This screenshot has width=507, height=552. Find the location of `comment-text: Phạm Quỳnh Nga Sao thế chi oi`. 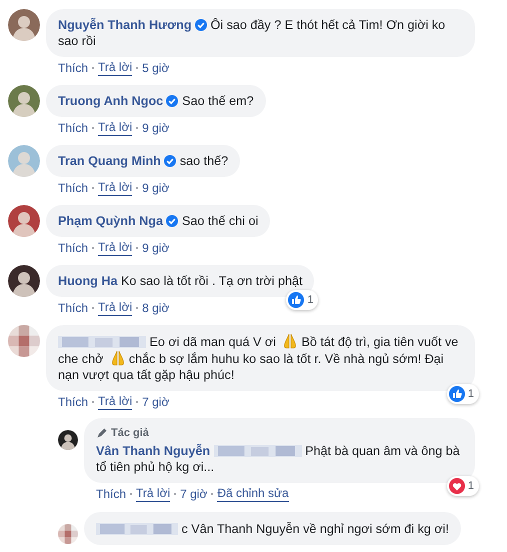

comment-text: Phạm Quỳnh Nga Sao thế chi oi is located at coordinates (158, 221).